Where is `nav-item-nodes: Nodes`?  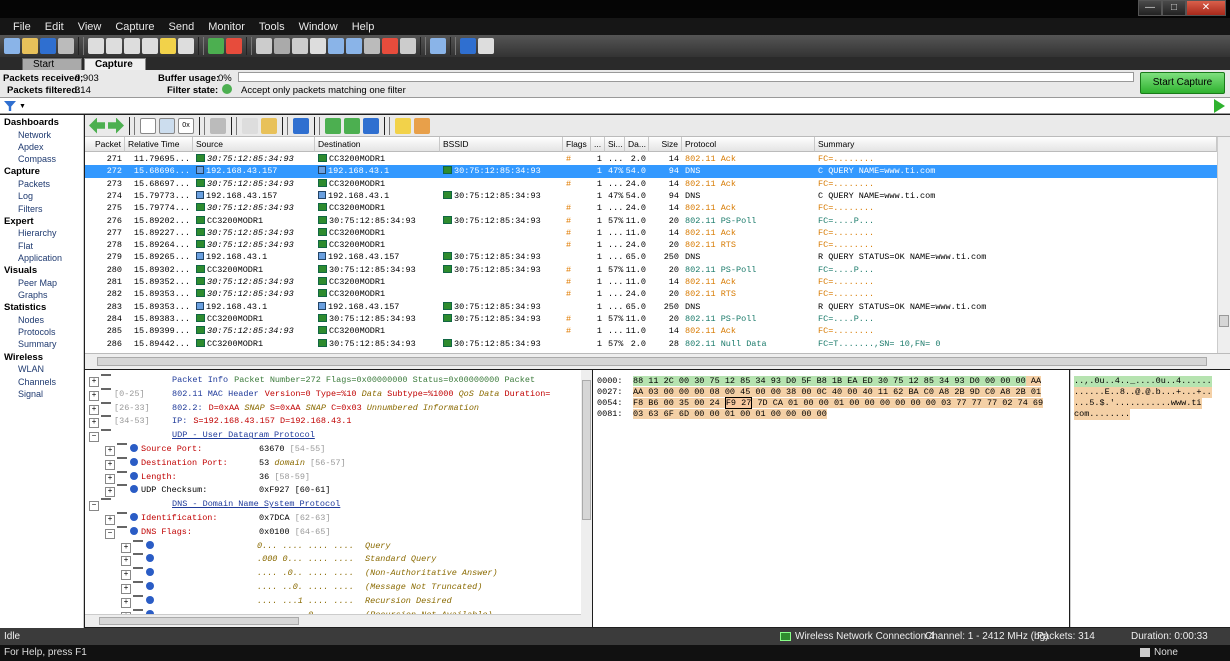
nav-item-nodes: Nodes is located at coordinates (31, 320).